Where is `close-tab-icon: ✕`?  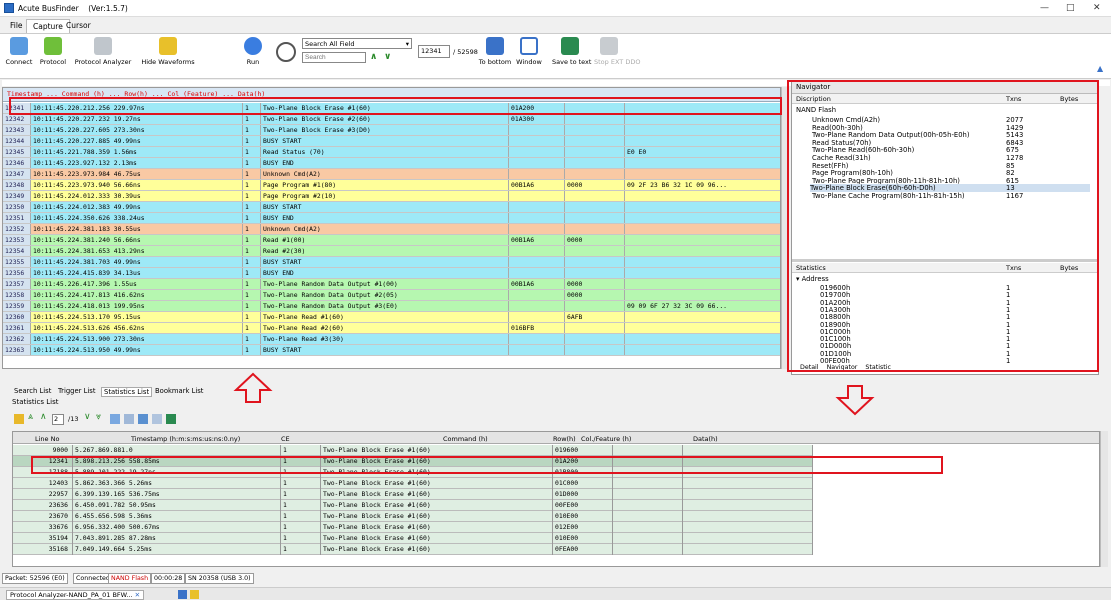
close-tab-icon: ✕ is located at coordinates (137, 595).